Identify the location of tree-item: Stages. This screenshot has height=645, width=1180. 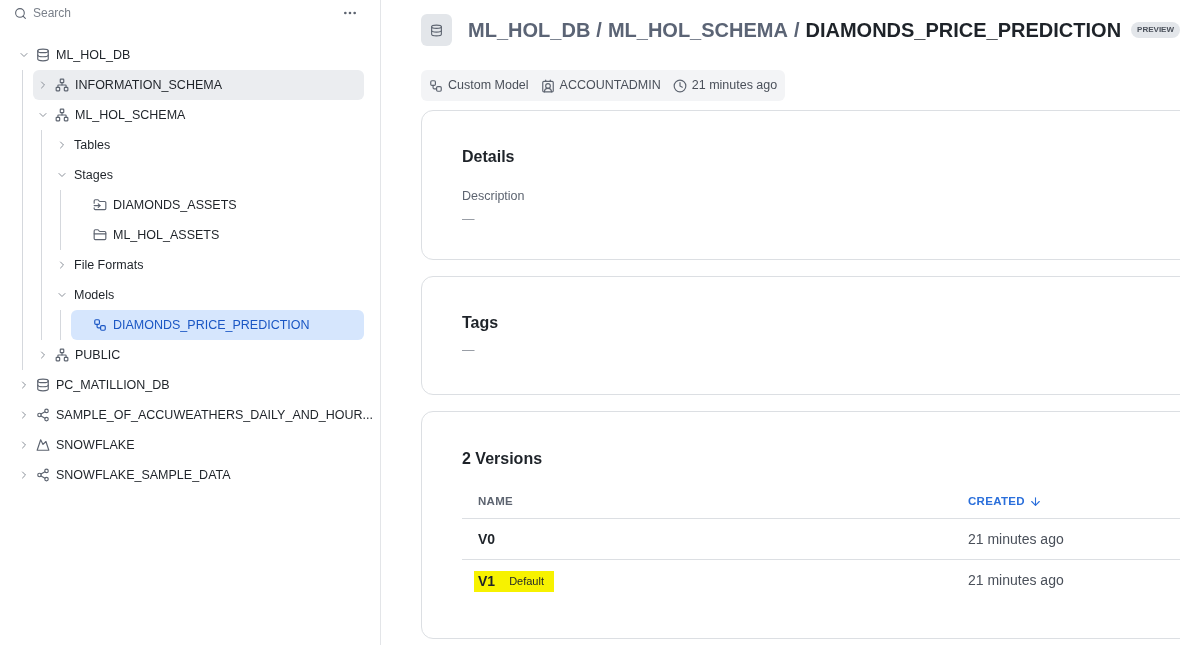
(208, 175).